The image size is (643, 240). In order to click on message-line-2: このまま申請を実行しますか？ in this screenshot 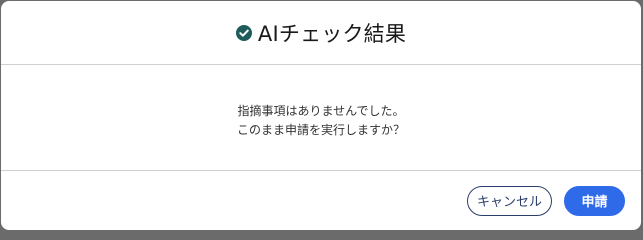, I will do `click(320, 129)`.